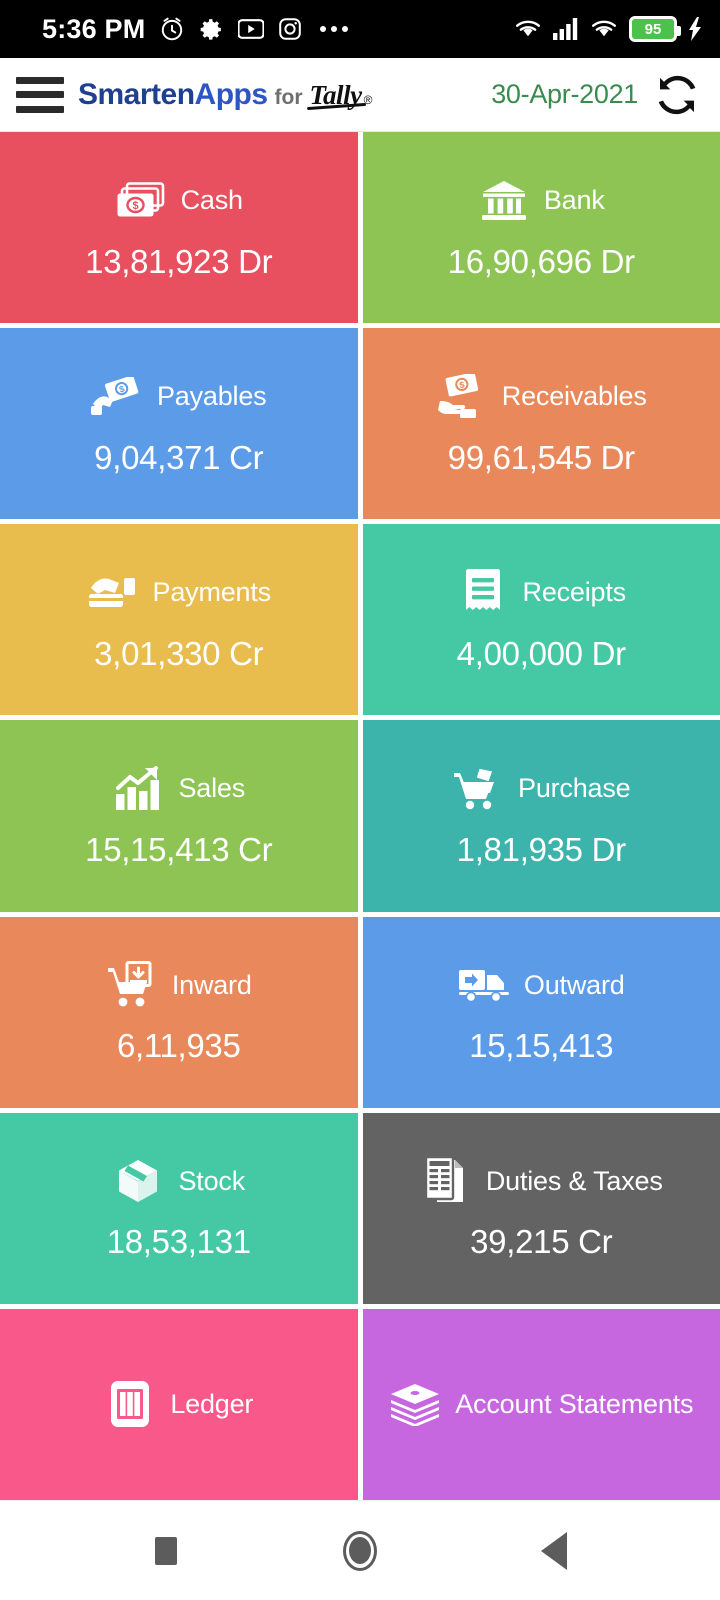  What do you see at coordinates (541, 816) in the screenshot?
I see `tile-purchase: Purchase 1,81,935 Dr` at bounding box center [541, 816].